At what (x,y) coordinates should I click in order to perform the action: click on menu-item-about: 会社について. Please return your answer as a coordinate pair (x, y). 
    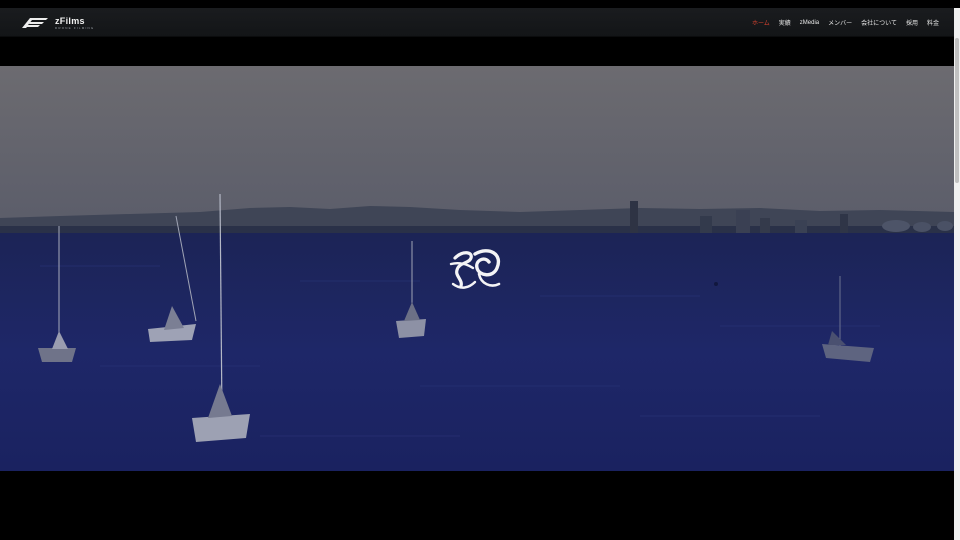
    Looking at the image, I should click on (879, 22).